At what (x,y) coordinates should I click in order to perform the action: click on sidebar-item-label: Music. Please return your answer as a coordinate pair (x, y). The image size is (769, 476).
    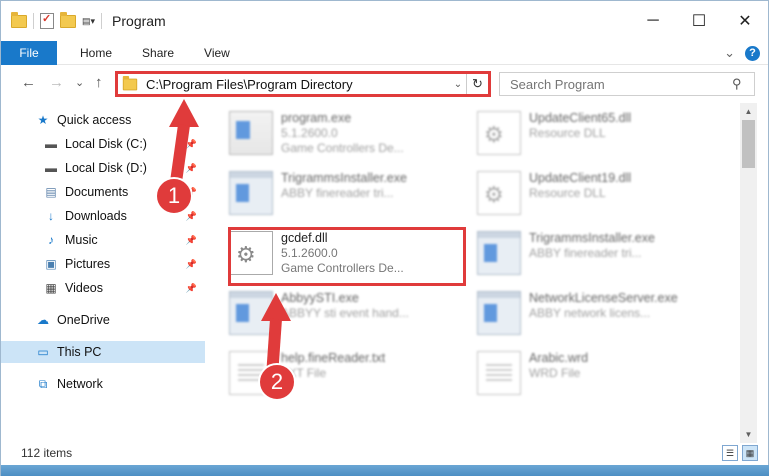
    Looking at the image, I should click on (81, 240).